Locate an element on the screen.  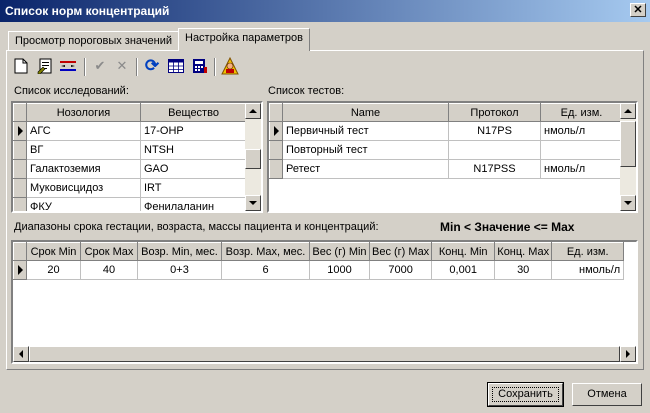
cancel-button: Отмена is located at coordinates (607, 394).